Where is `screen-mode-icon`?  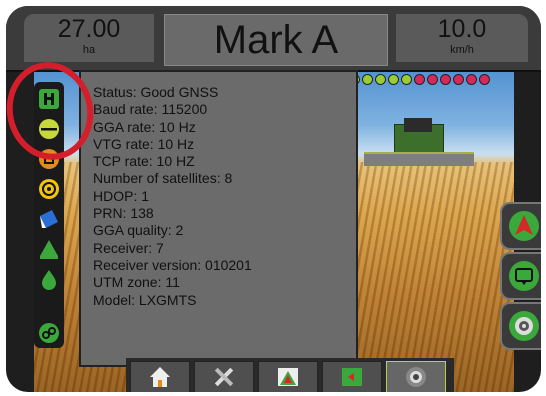 screen-mode-icon is located at coordinates (524, 276).